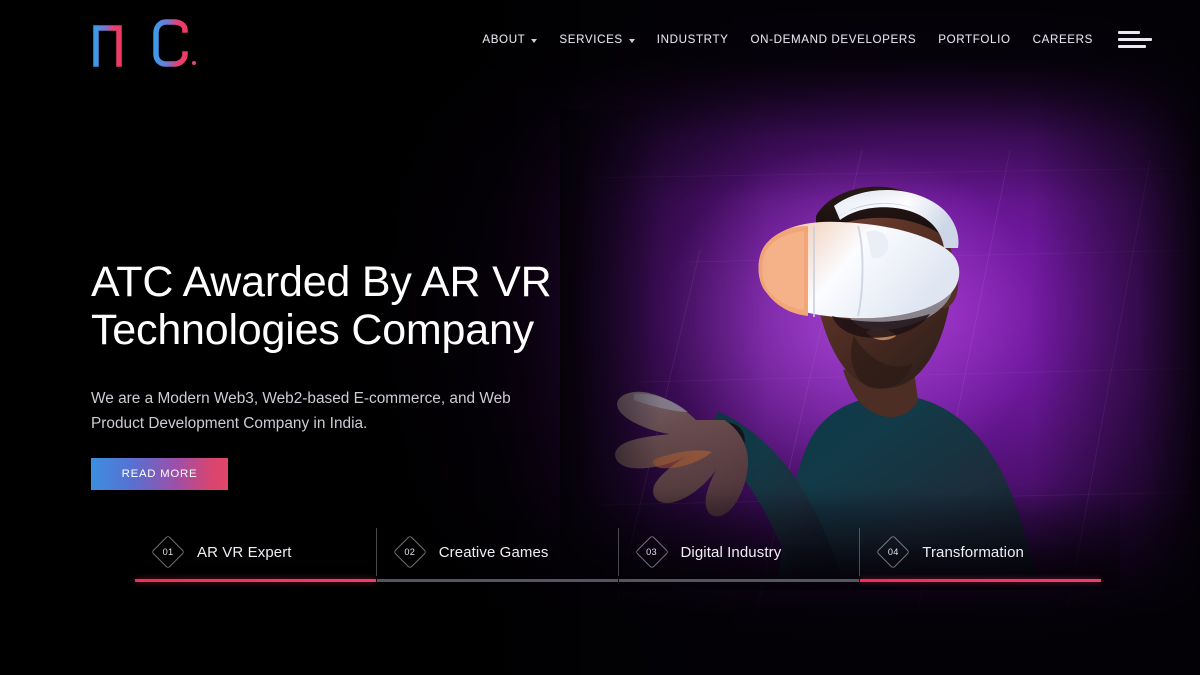 The image size is (1200, 675). I want to click on nav-label-on-demand-developers: ON-DEMAND DEVELOPERS, so click(833, 39).